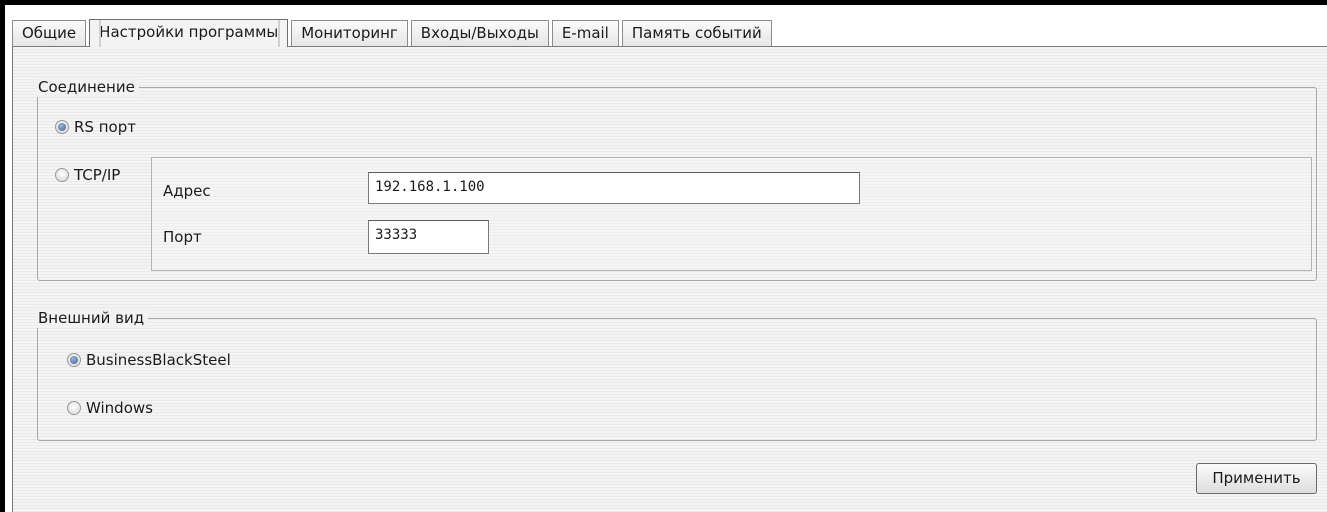  What do you see at coordinates (92, 318) in the screenshot?
I see `appearance-group-title: Внешний вид` at bounding box center [92, 318].